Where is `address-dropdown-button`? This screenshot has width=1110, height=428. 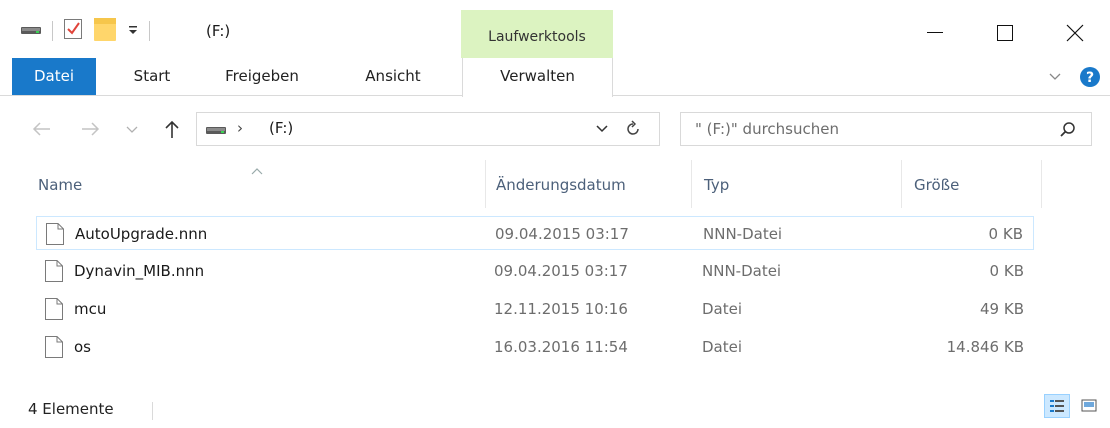
address-dropdown-button is located at coordinates (602, 131).